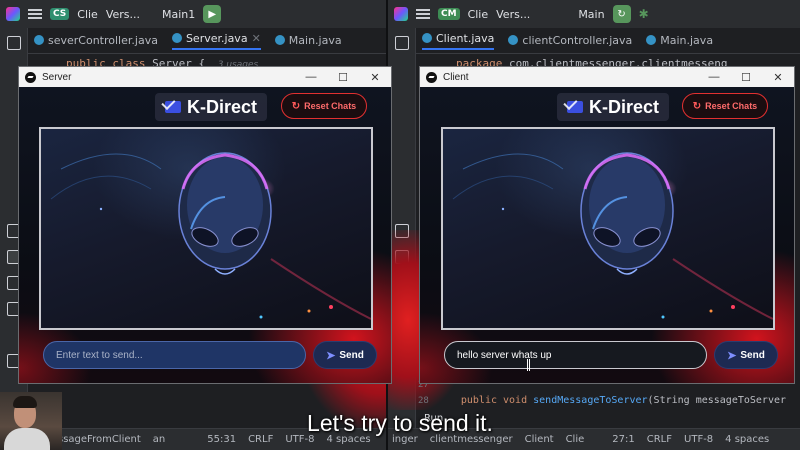 This screenshot has width=800, height=450. I want to click on project-badge: CS, so click(60, 14).